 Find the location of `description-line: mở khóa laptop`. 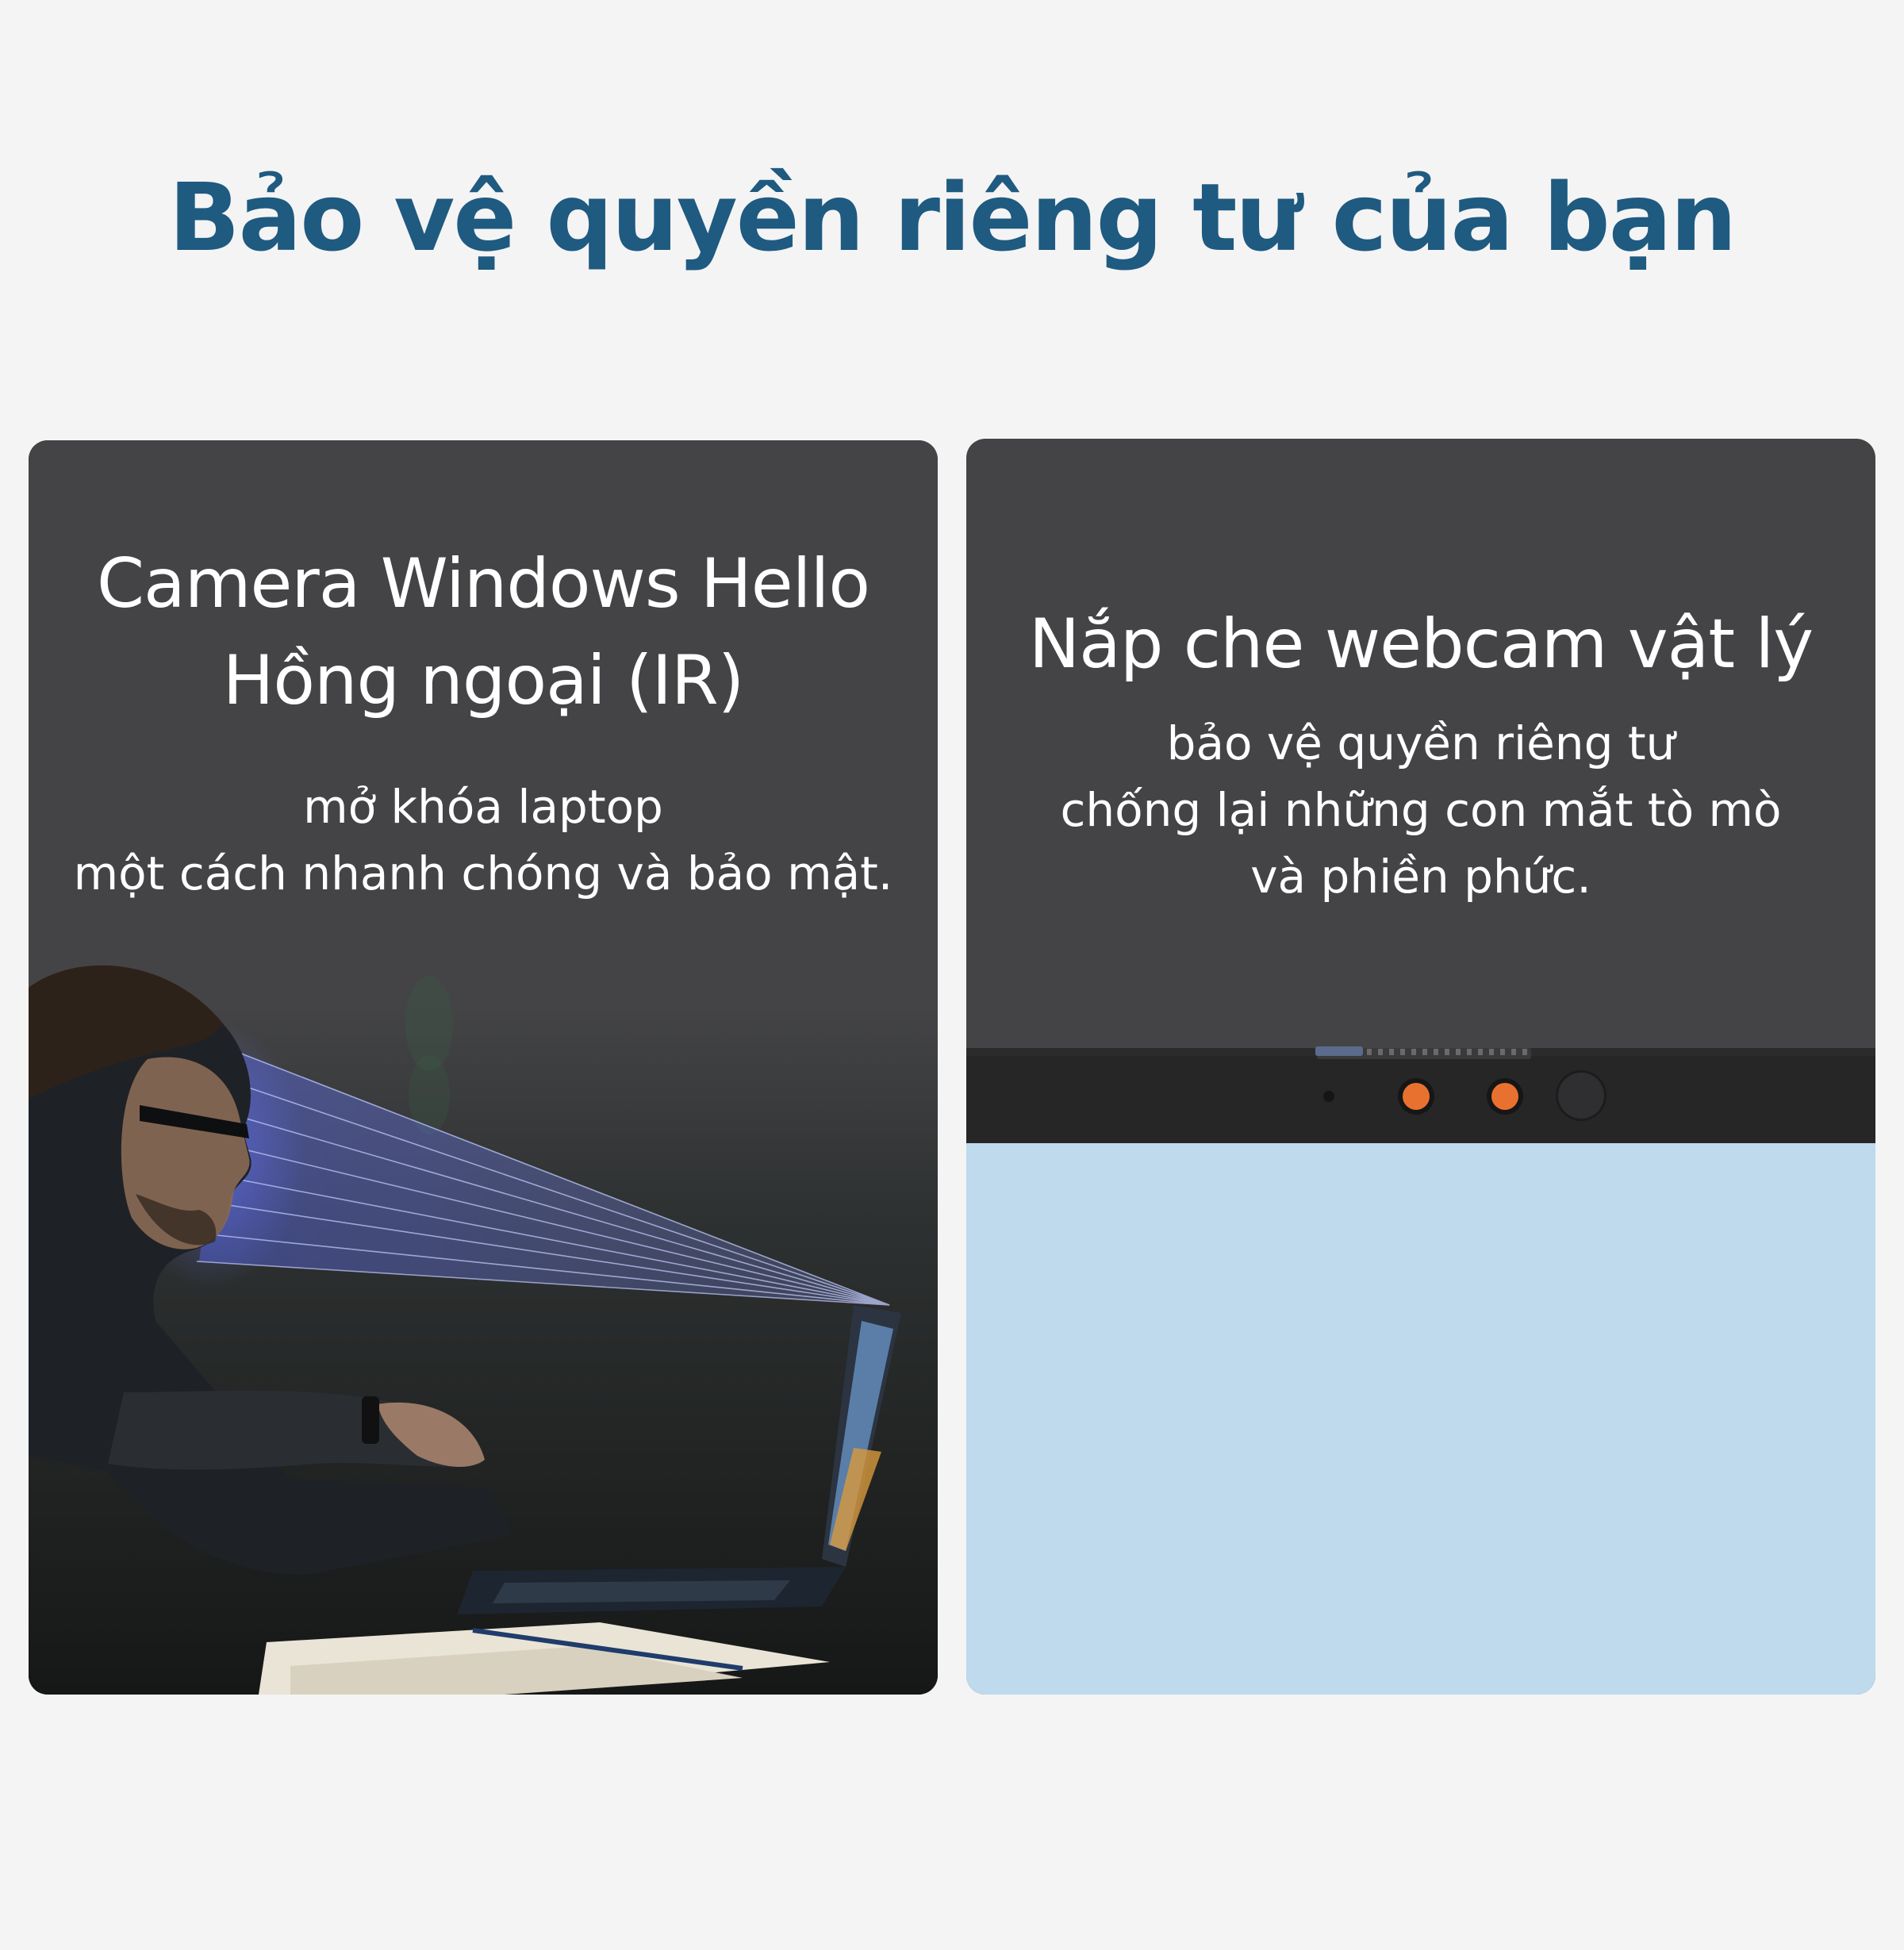

description-line: mở khóa laptop is located at coordinates (483, 807).